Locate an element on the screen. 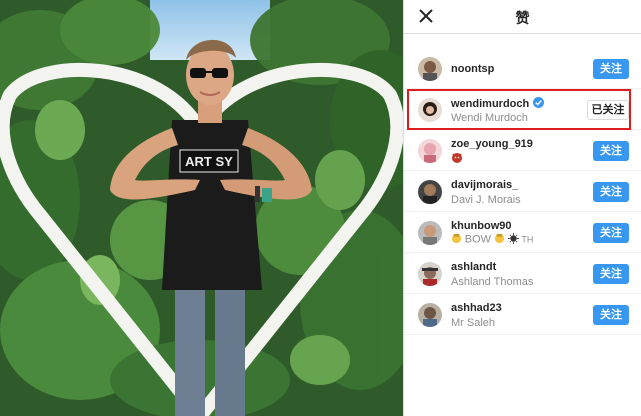  panel-title: 赞 is located at coordinates (522, 19).